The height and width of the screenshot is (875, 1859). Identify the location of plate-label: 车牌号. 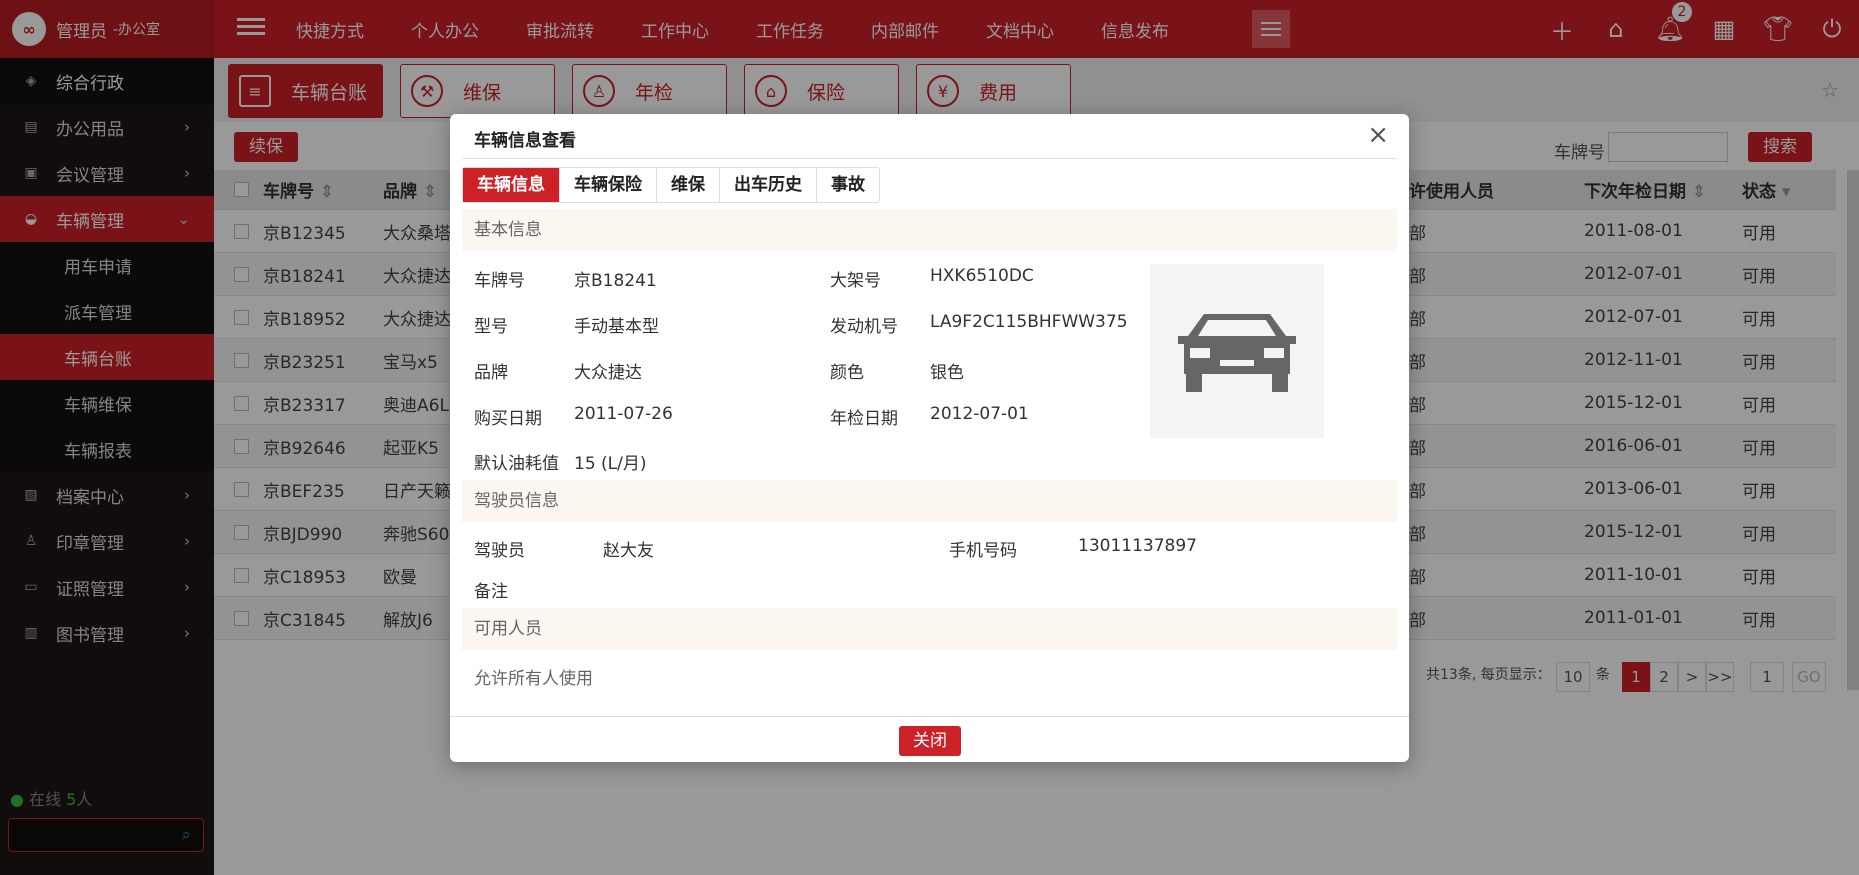
(499, 281).